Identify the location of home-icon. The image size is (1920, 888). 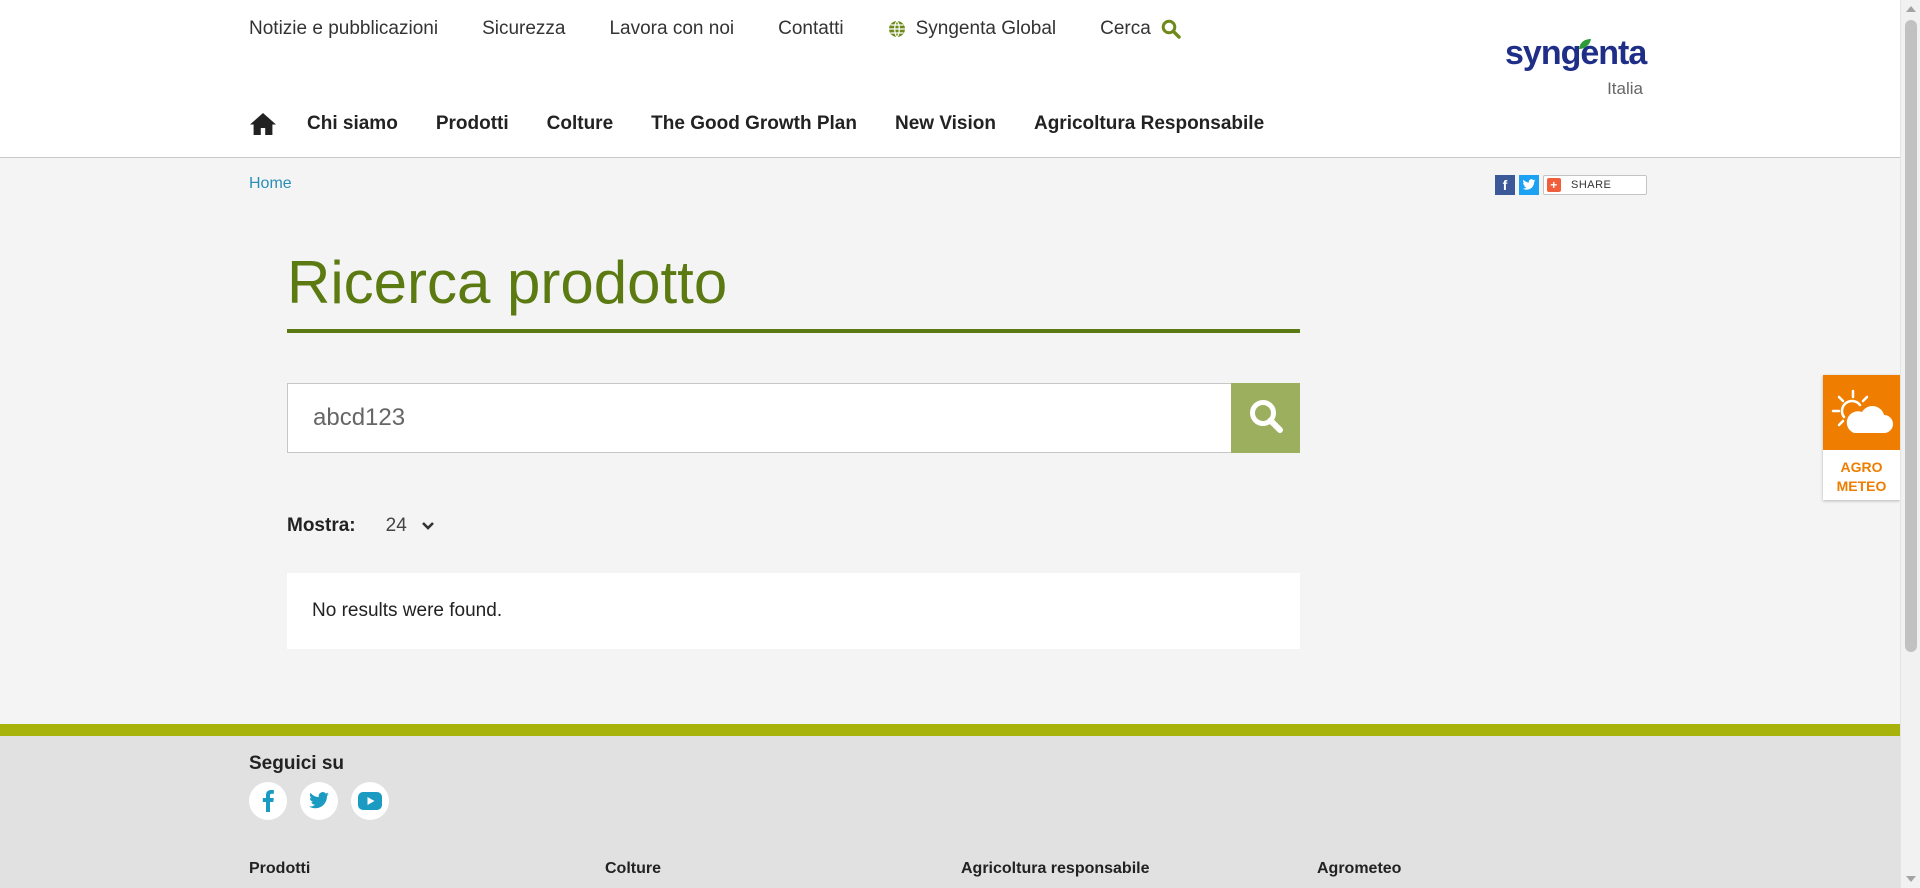
(263, 124).